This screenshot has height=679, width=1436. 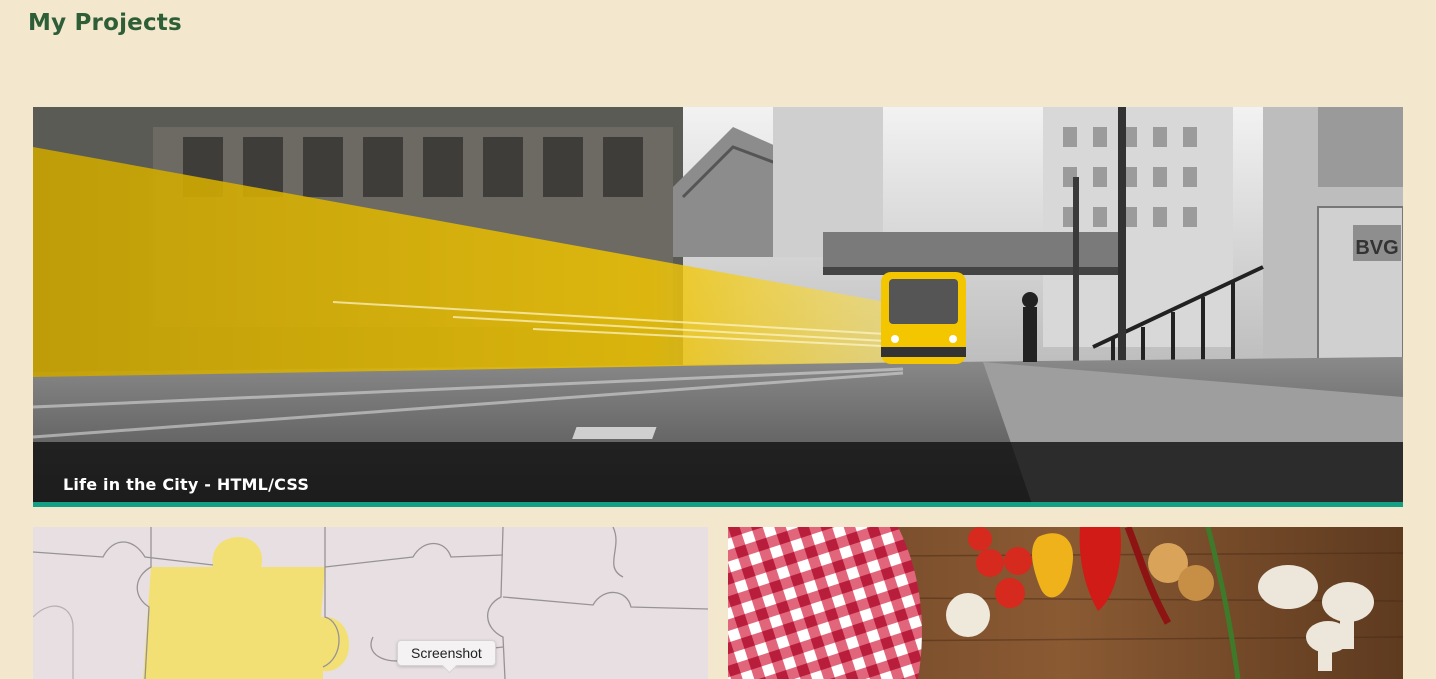 What do you see at coordinates (105, 23) in the screenshot?
I see `page-title: My Projects` at bounding box center [105, 23].